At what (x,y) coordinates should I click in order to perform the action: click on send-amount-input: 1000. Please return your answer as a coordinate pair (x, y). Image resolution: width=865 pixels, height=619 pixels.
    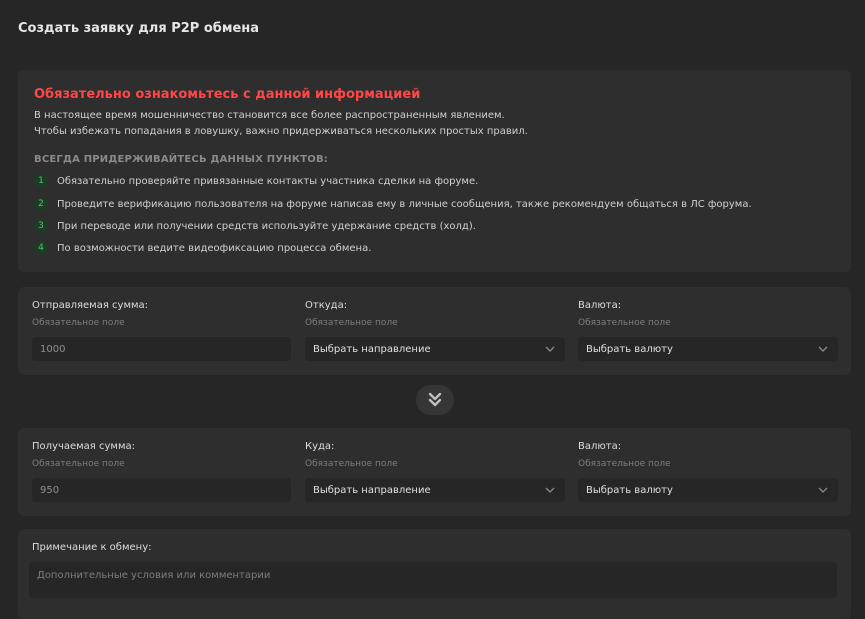
    Looking at the image, I should click on (161, 349).